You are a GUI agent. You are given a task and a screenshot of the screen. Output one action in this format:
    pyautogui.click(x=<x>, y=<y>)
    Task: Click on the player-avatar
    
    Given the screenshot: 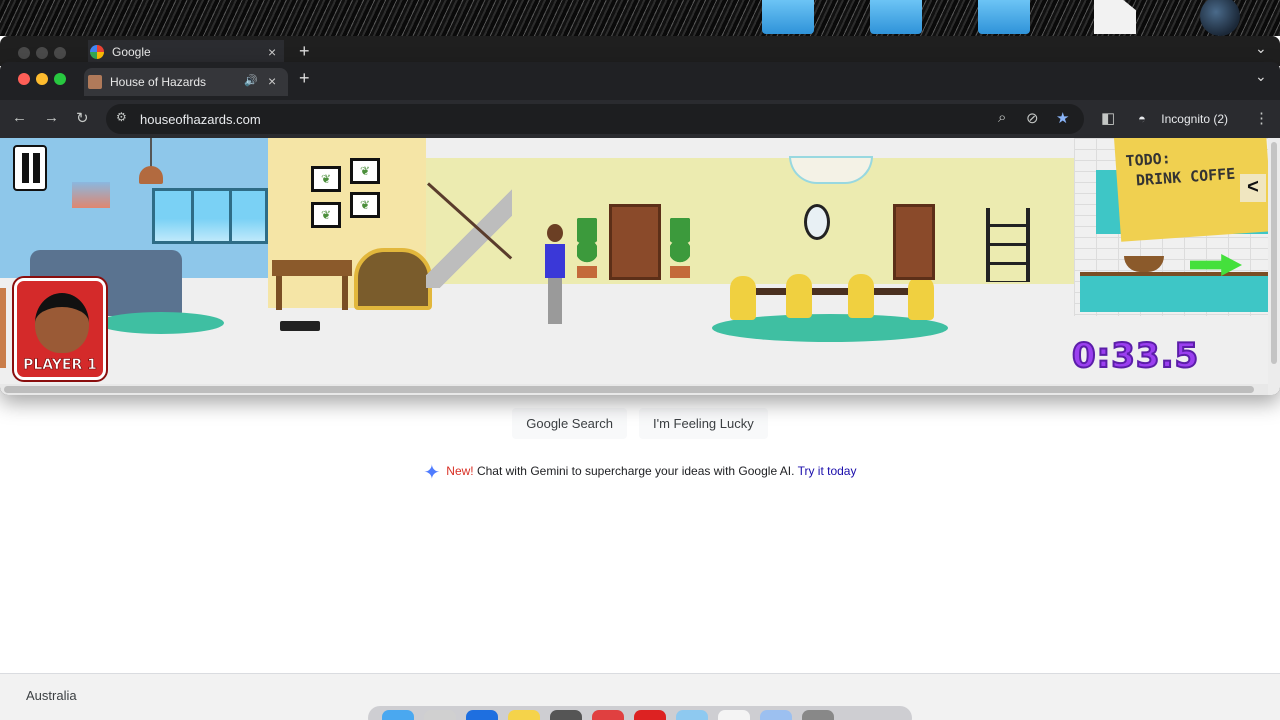 What is the action you would take?
    pyautogui.click(x=62, y=323)
    